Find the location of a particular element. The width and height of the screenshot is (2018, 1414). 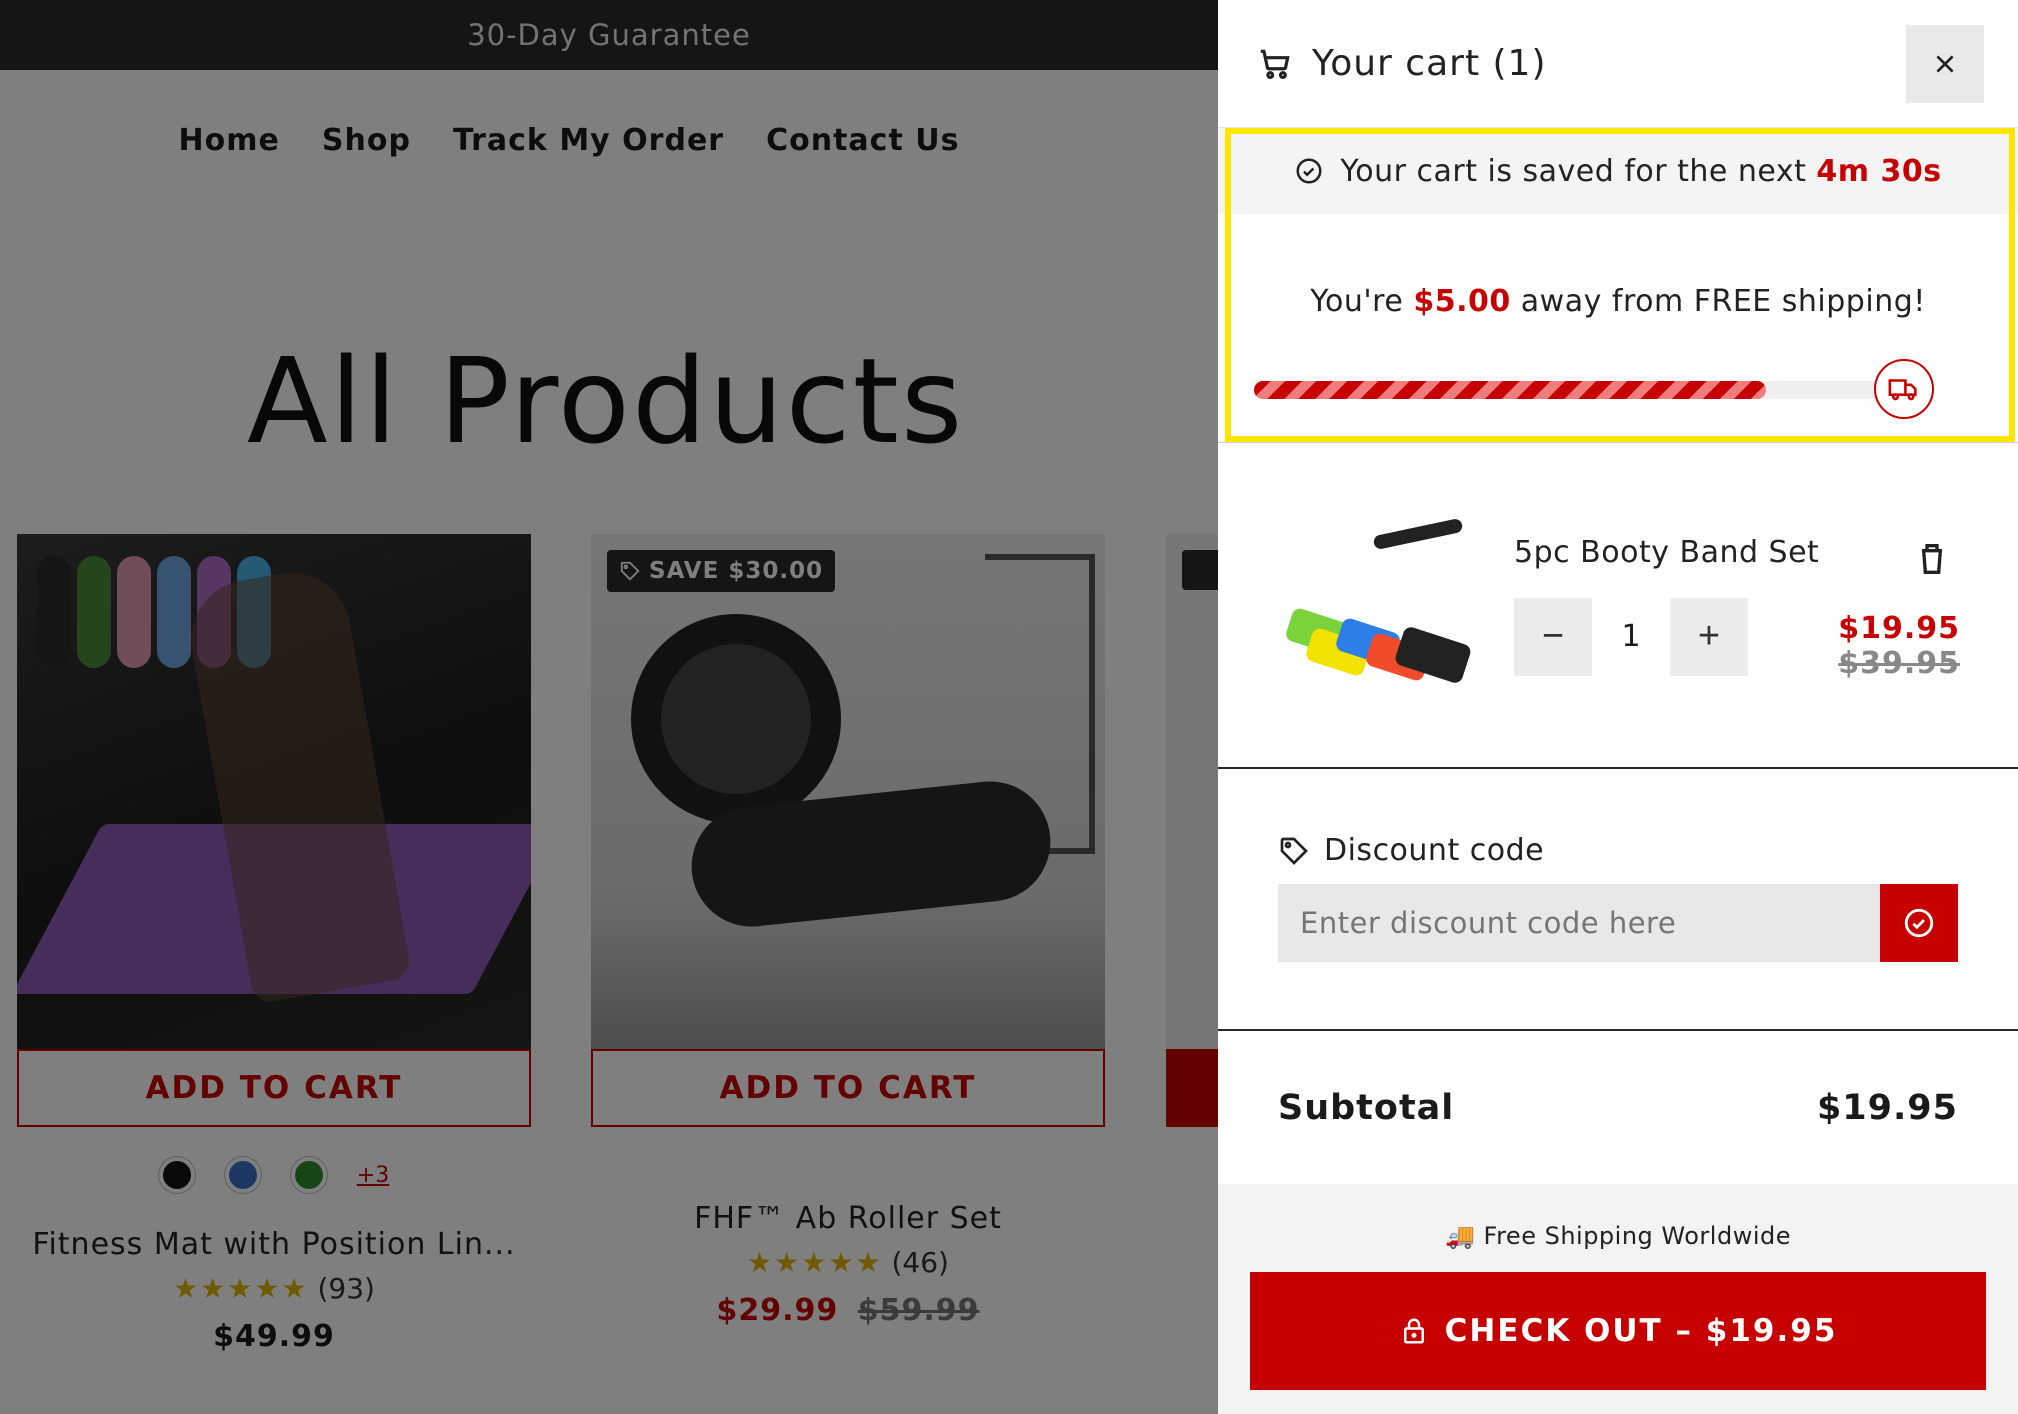

close-icon is located at coordinates (1945, 63).